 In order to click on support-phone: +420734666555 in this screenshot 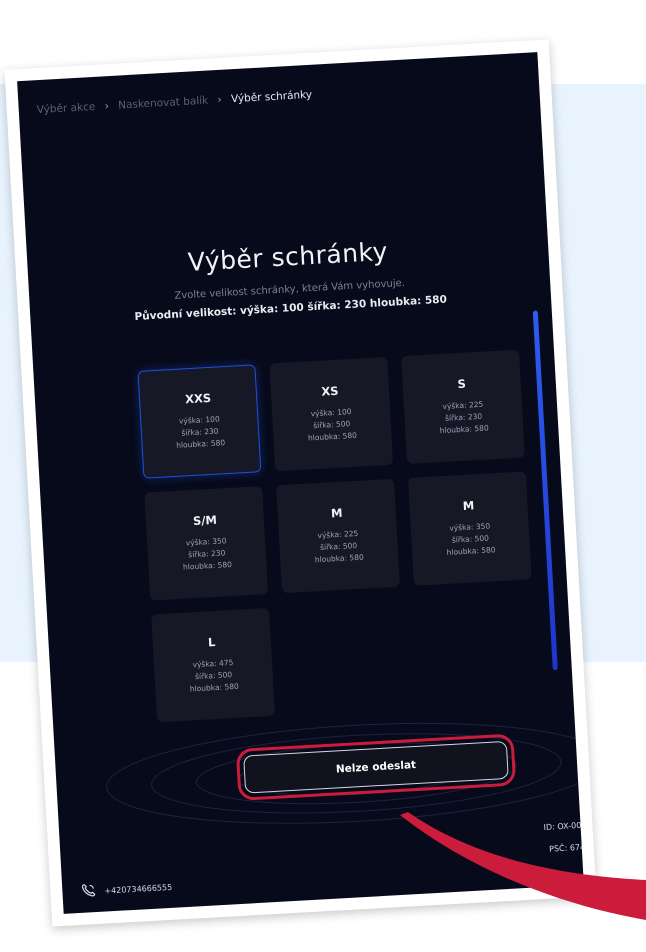, I will do `click(126, 889)`.